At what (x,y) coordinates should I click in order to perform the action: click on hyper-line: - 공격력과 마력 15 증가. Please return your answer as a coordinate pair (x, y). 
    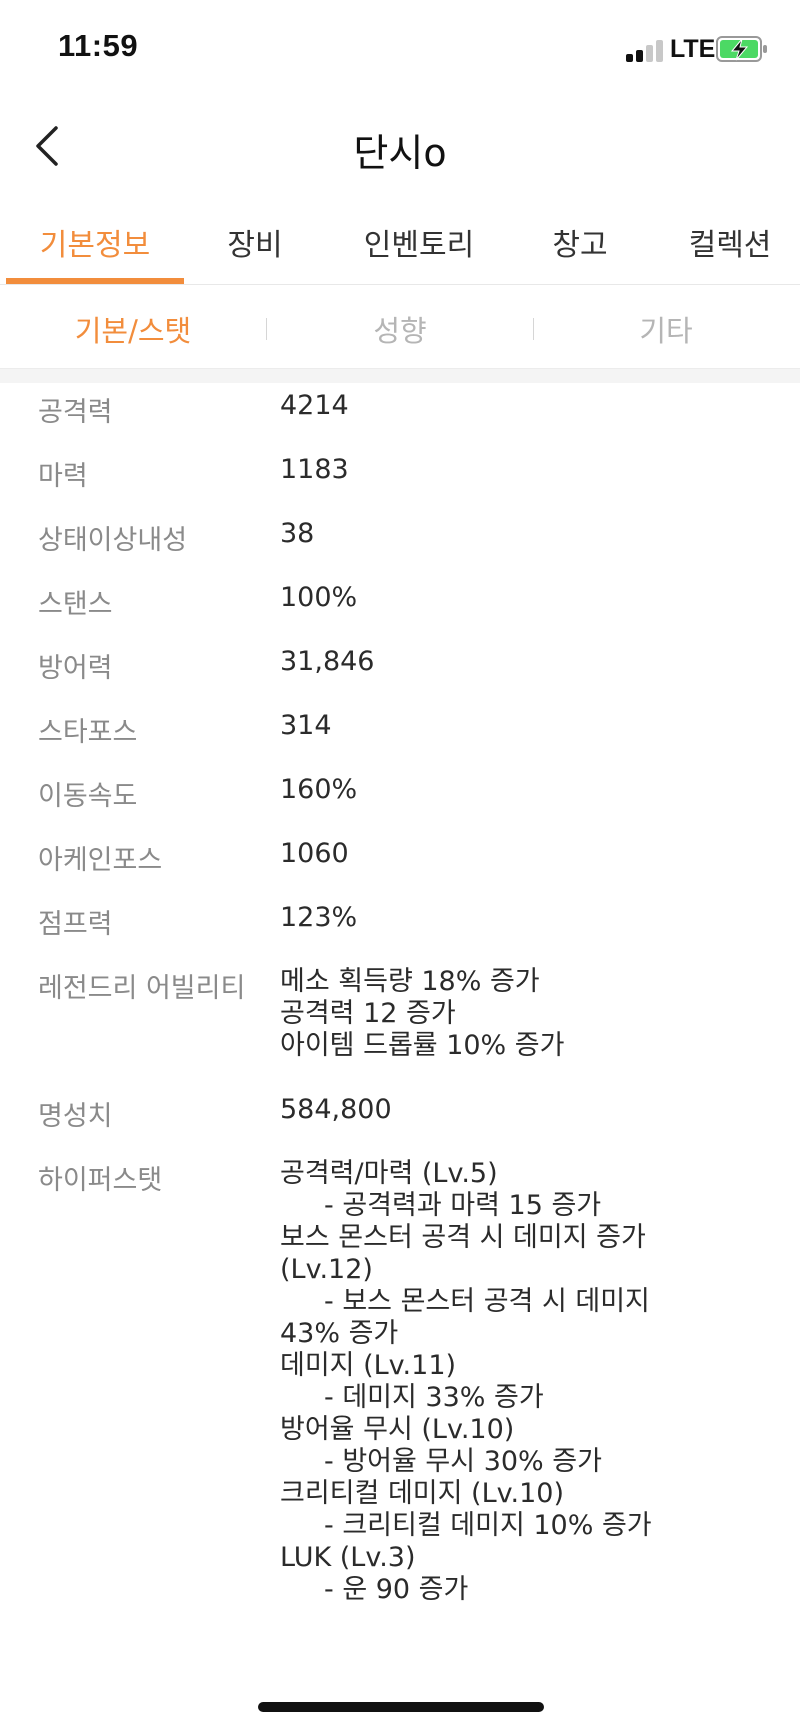
    Looking at the image, I should click on (463, 1205).